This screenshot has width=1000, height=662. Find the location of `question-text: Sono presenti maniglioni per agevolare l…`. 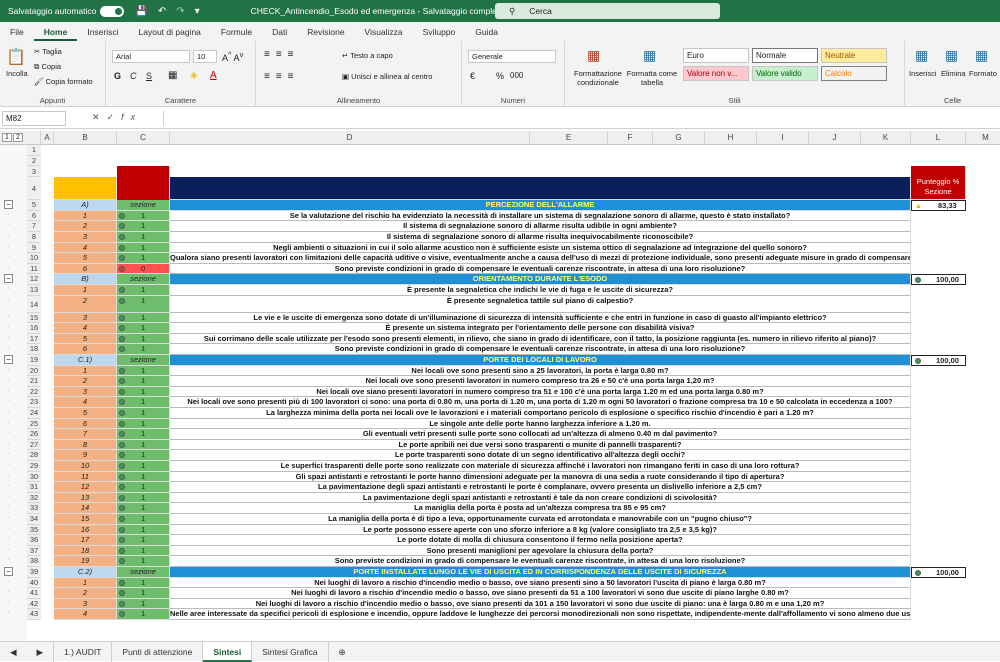

question-text: Sono presenti maniglioni per agevolare l… is located at coordinates (540, 551).